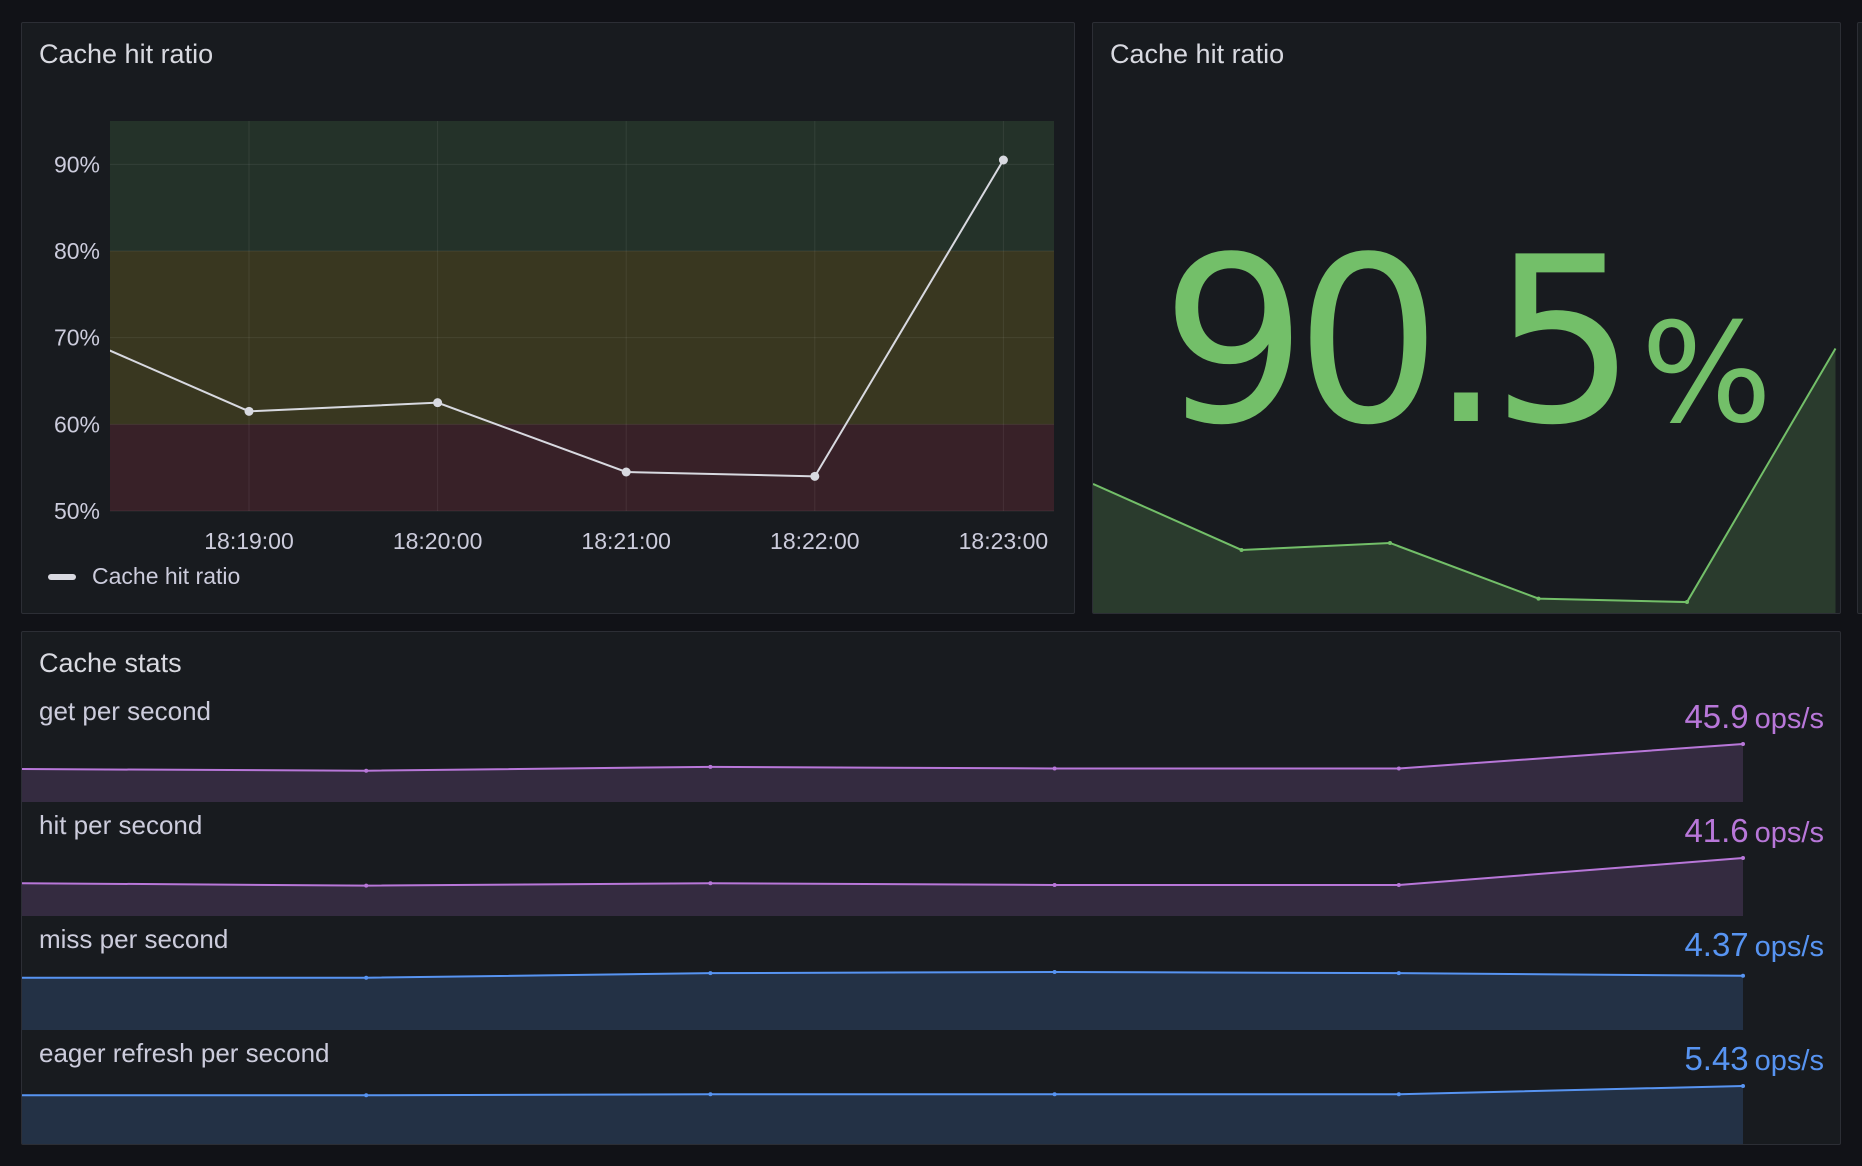 Image resolution: width=1862 pixels, height=1166 pixels. I want to click on stat-row-miss: miss per second 4.37 ops/s, so click(931, 973).